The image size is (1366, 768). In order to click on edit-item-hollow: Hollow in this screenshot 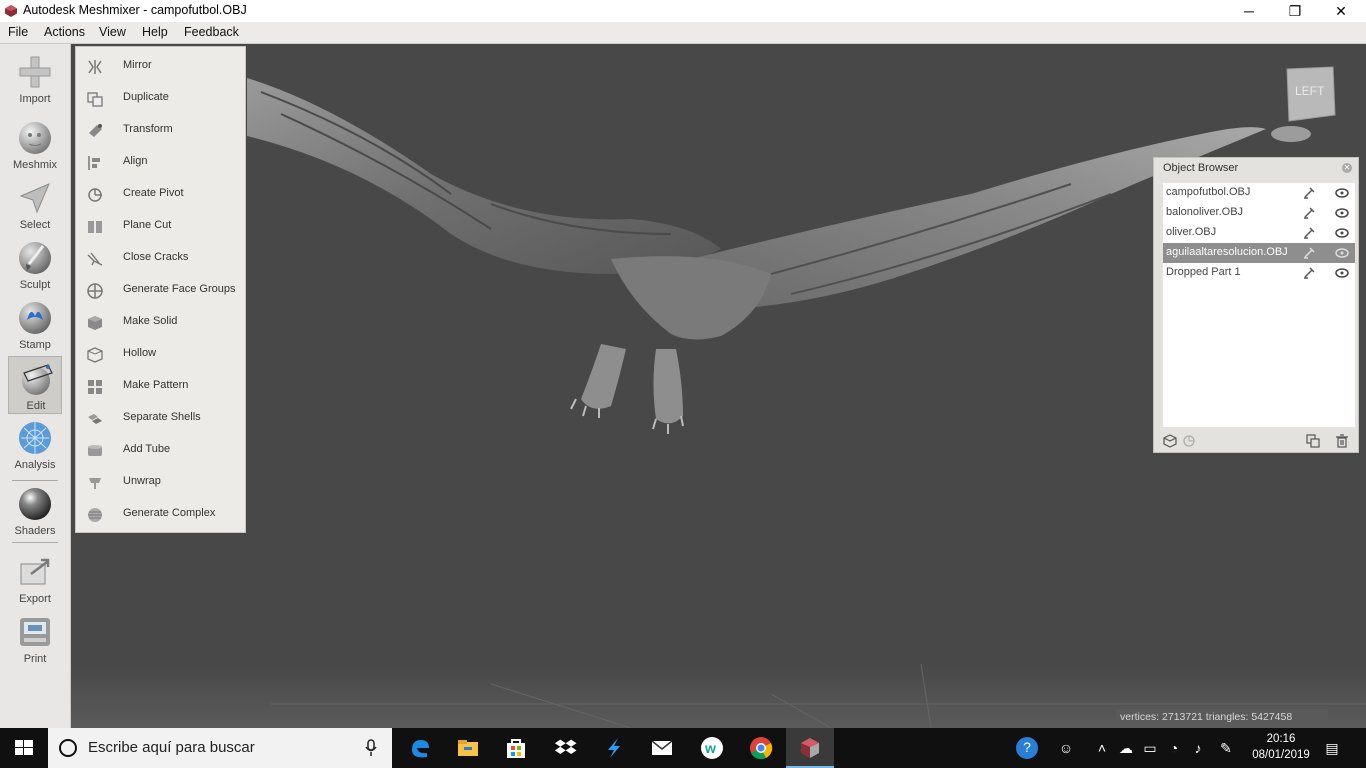, I will do `click(161, 355)`.